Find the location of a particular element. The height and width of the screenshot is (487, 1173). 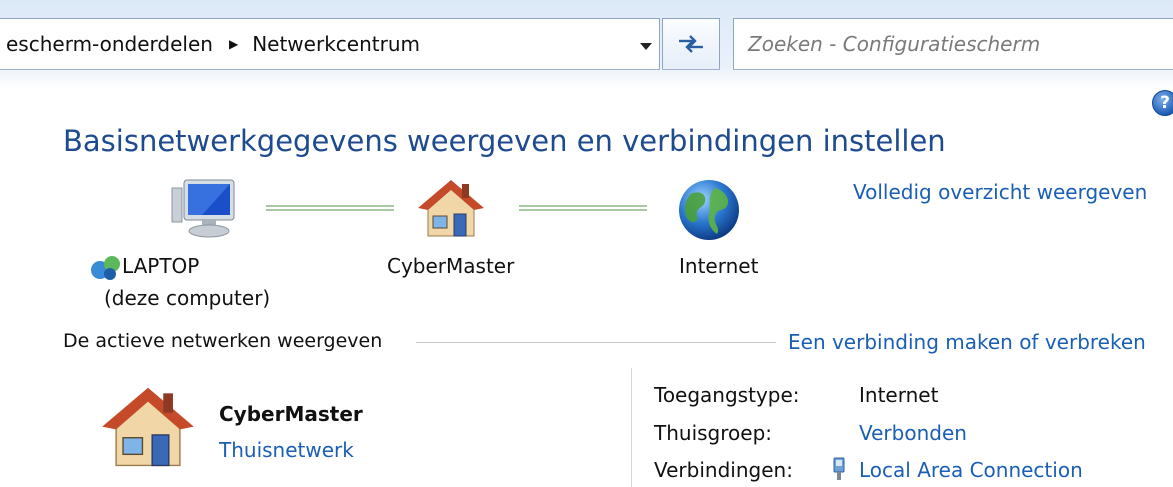

address-bar: escherm-onderdelen ▶ Netwerkcentrum is located at coordinates (330, 44).